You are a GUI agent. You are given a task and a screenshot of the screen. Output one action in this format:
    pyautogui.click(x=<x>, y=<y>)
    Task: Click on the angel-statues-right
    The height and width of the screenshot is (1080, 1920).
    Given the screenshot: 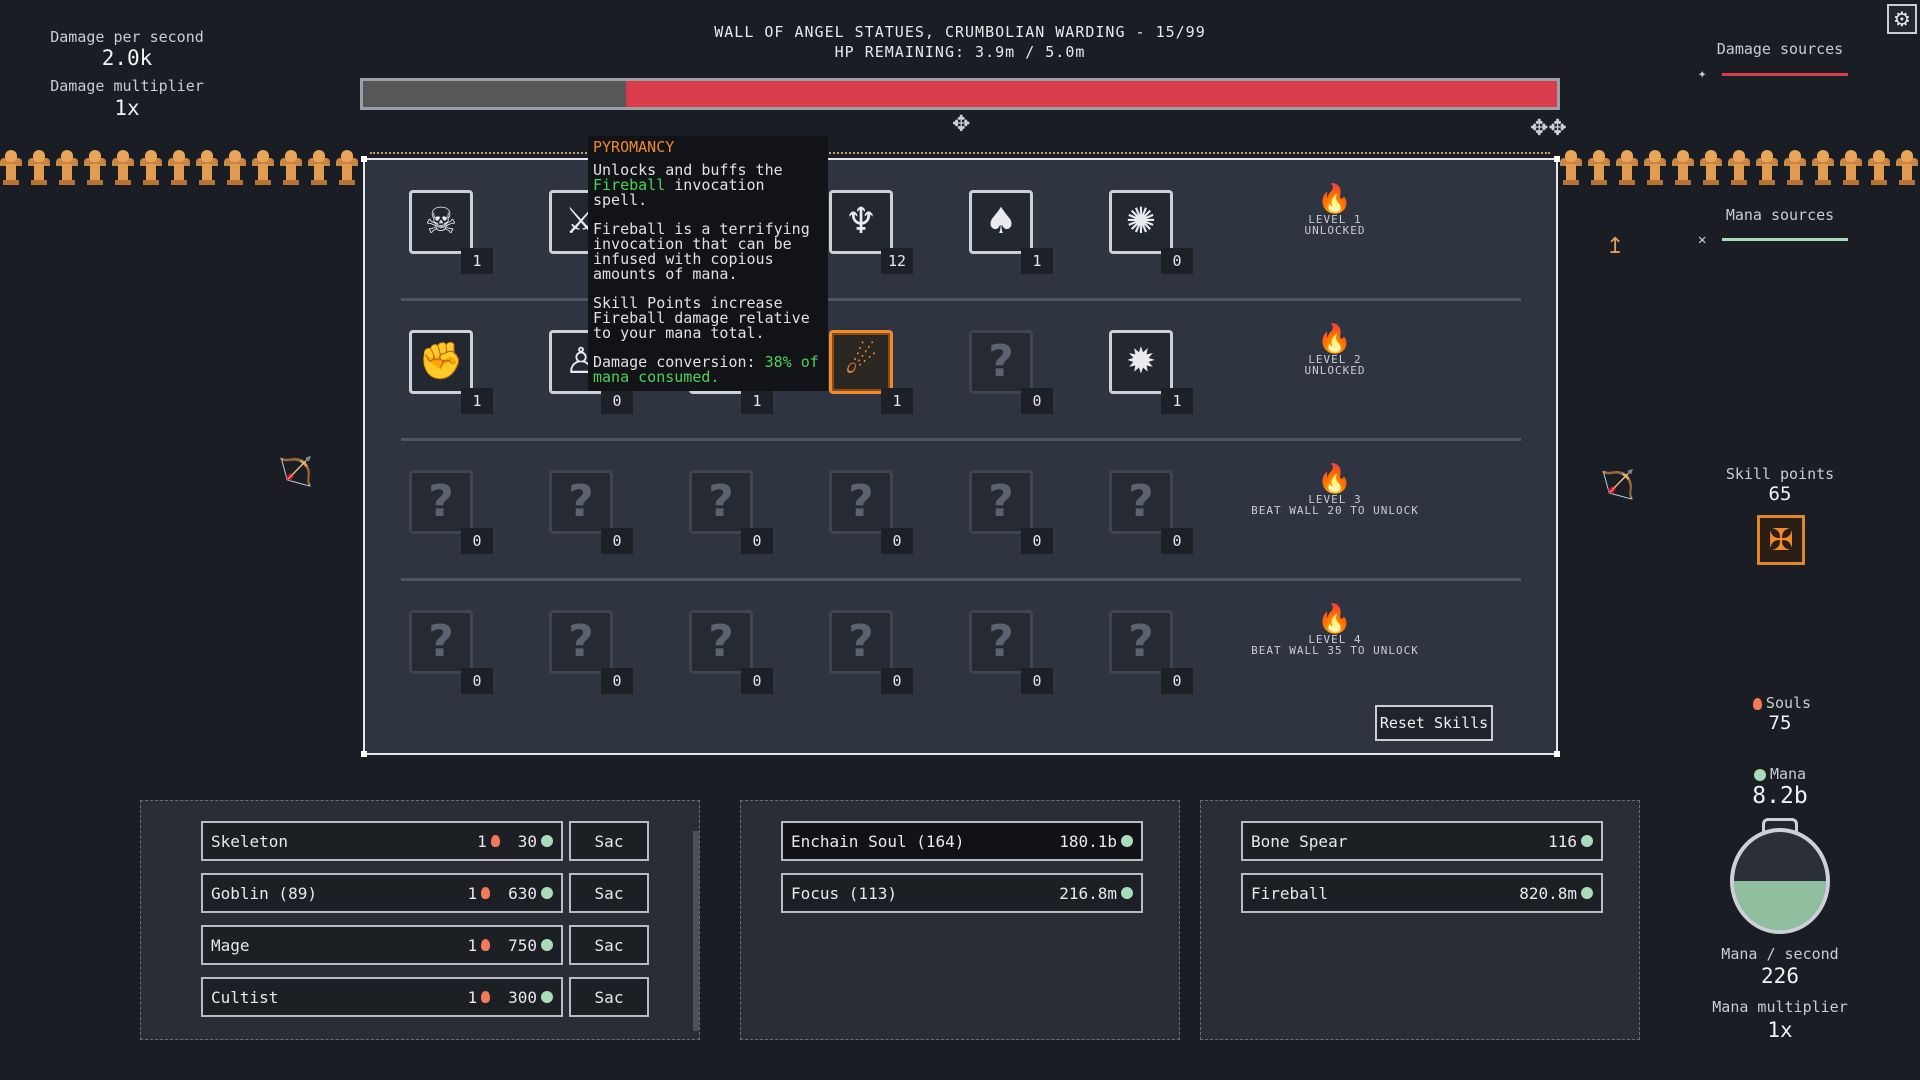 What is the action you would take?
    pyautogui.click(x=1740, y=170)
    